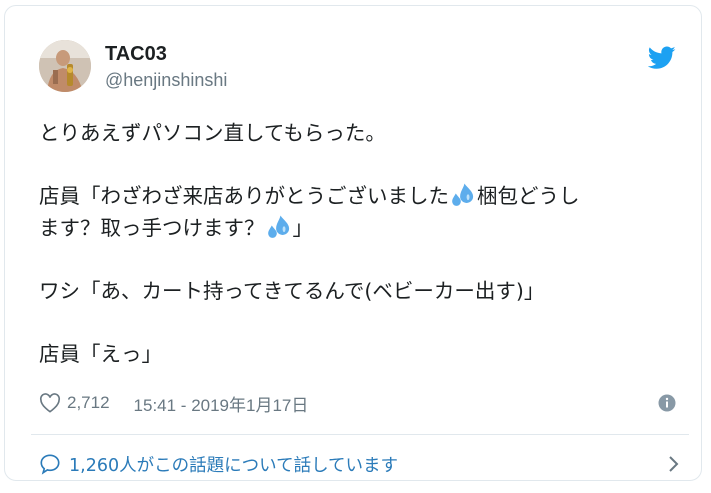  I want to click on tweet-line: とりあえずパソコン直してもらった。, so click(212, 133).